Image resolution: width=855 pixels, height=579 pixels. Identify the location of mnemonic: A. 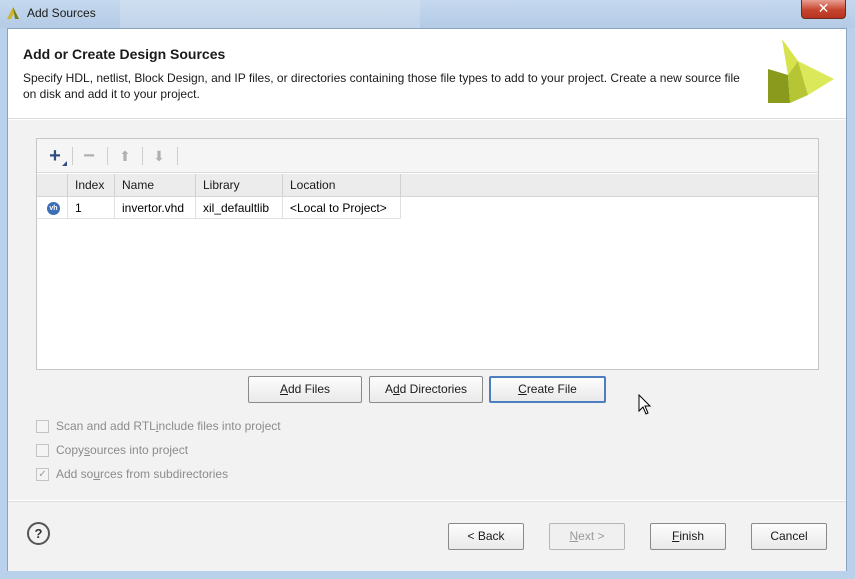
(283, 389).